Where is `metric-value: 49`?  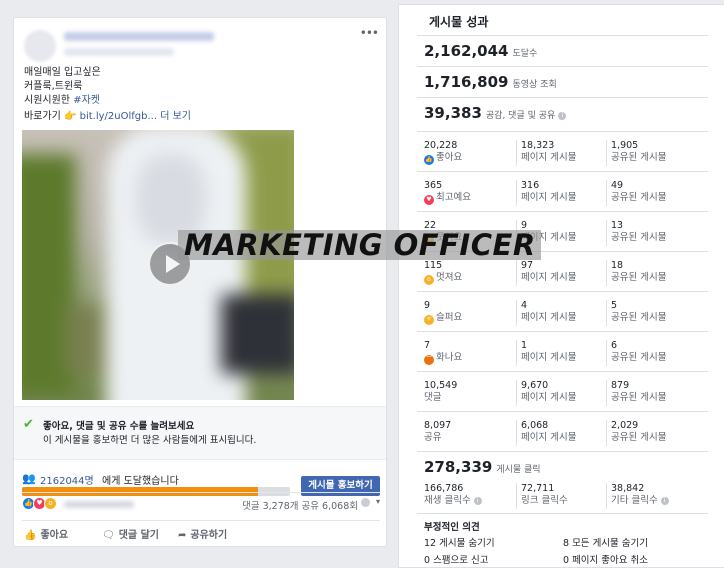 metric-value: 49 is located at coordinates (617, 185).